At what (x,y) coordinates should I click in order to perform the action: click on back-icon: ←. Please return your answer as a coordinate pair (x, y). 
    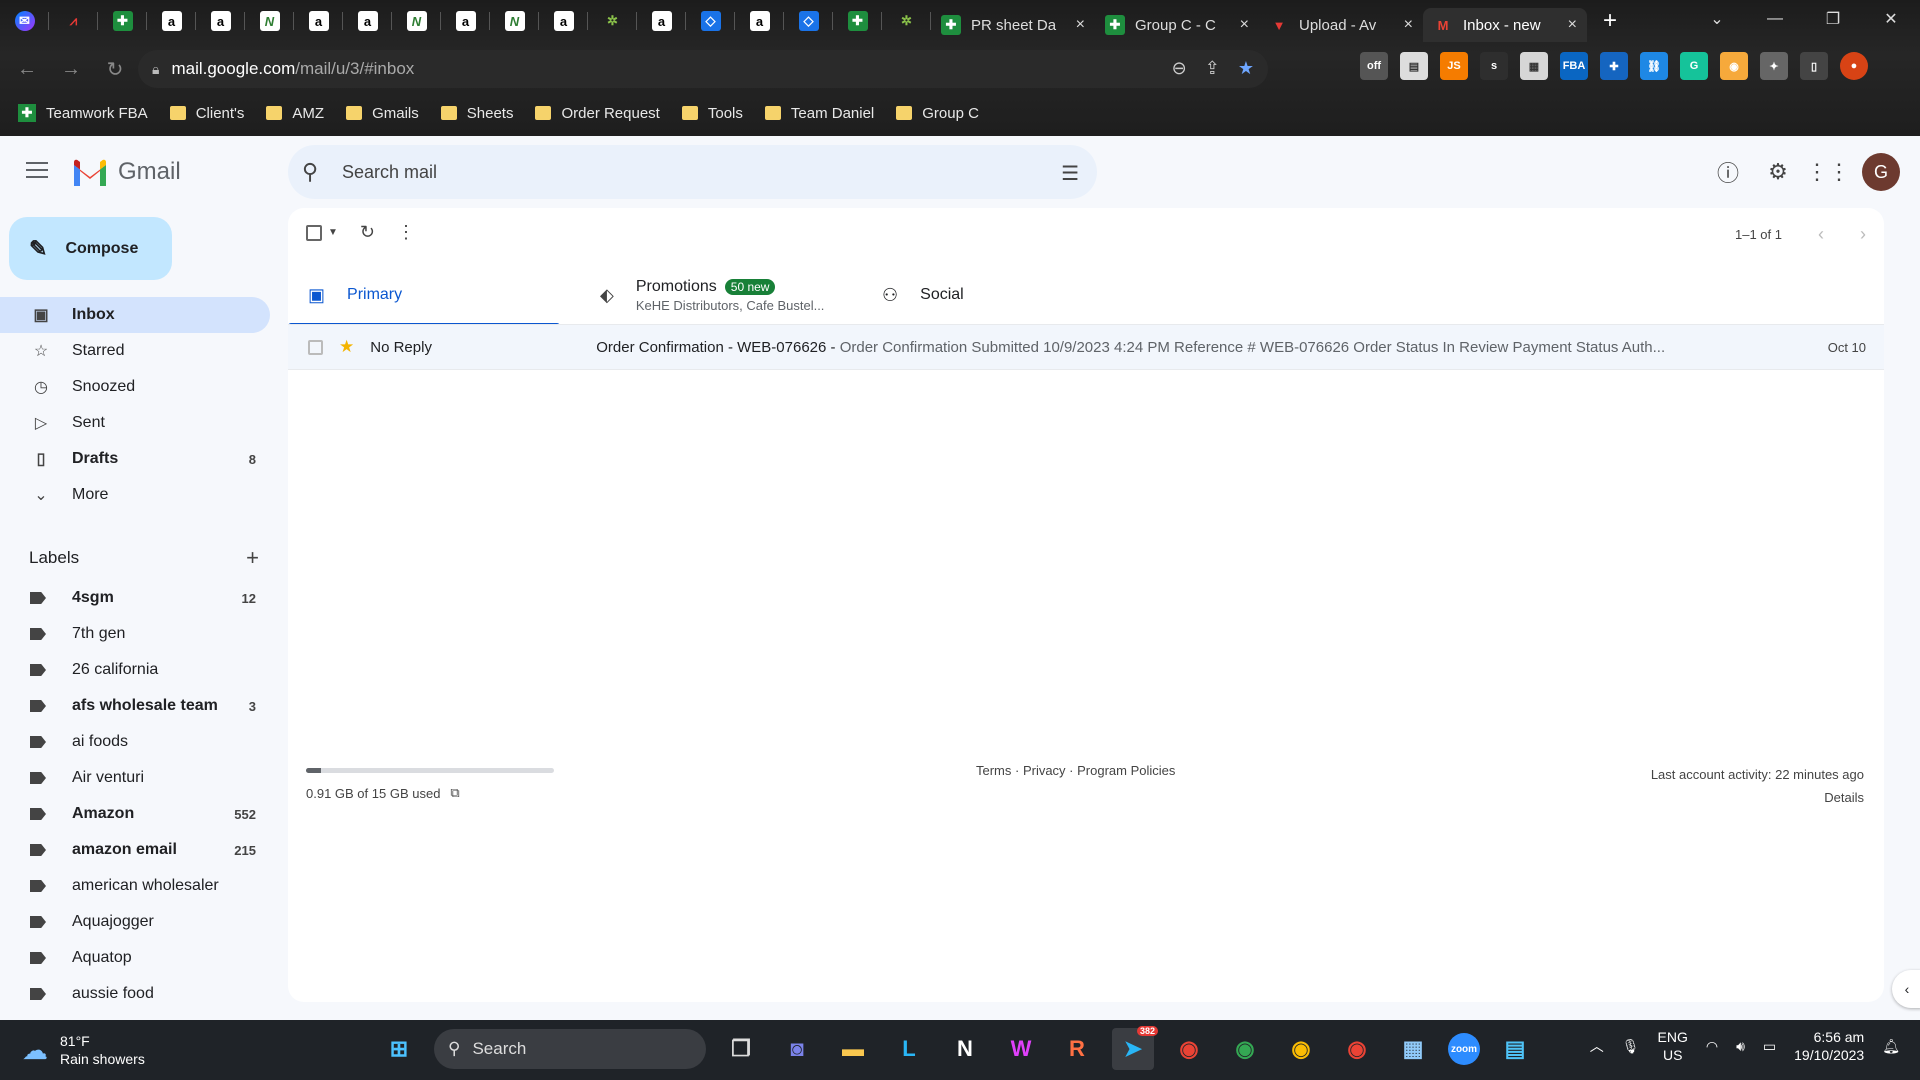
    Looking at the image, I should click on (27, 69).